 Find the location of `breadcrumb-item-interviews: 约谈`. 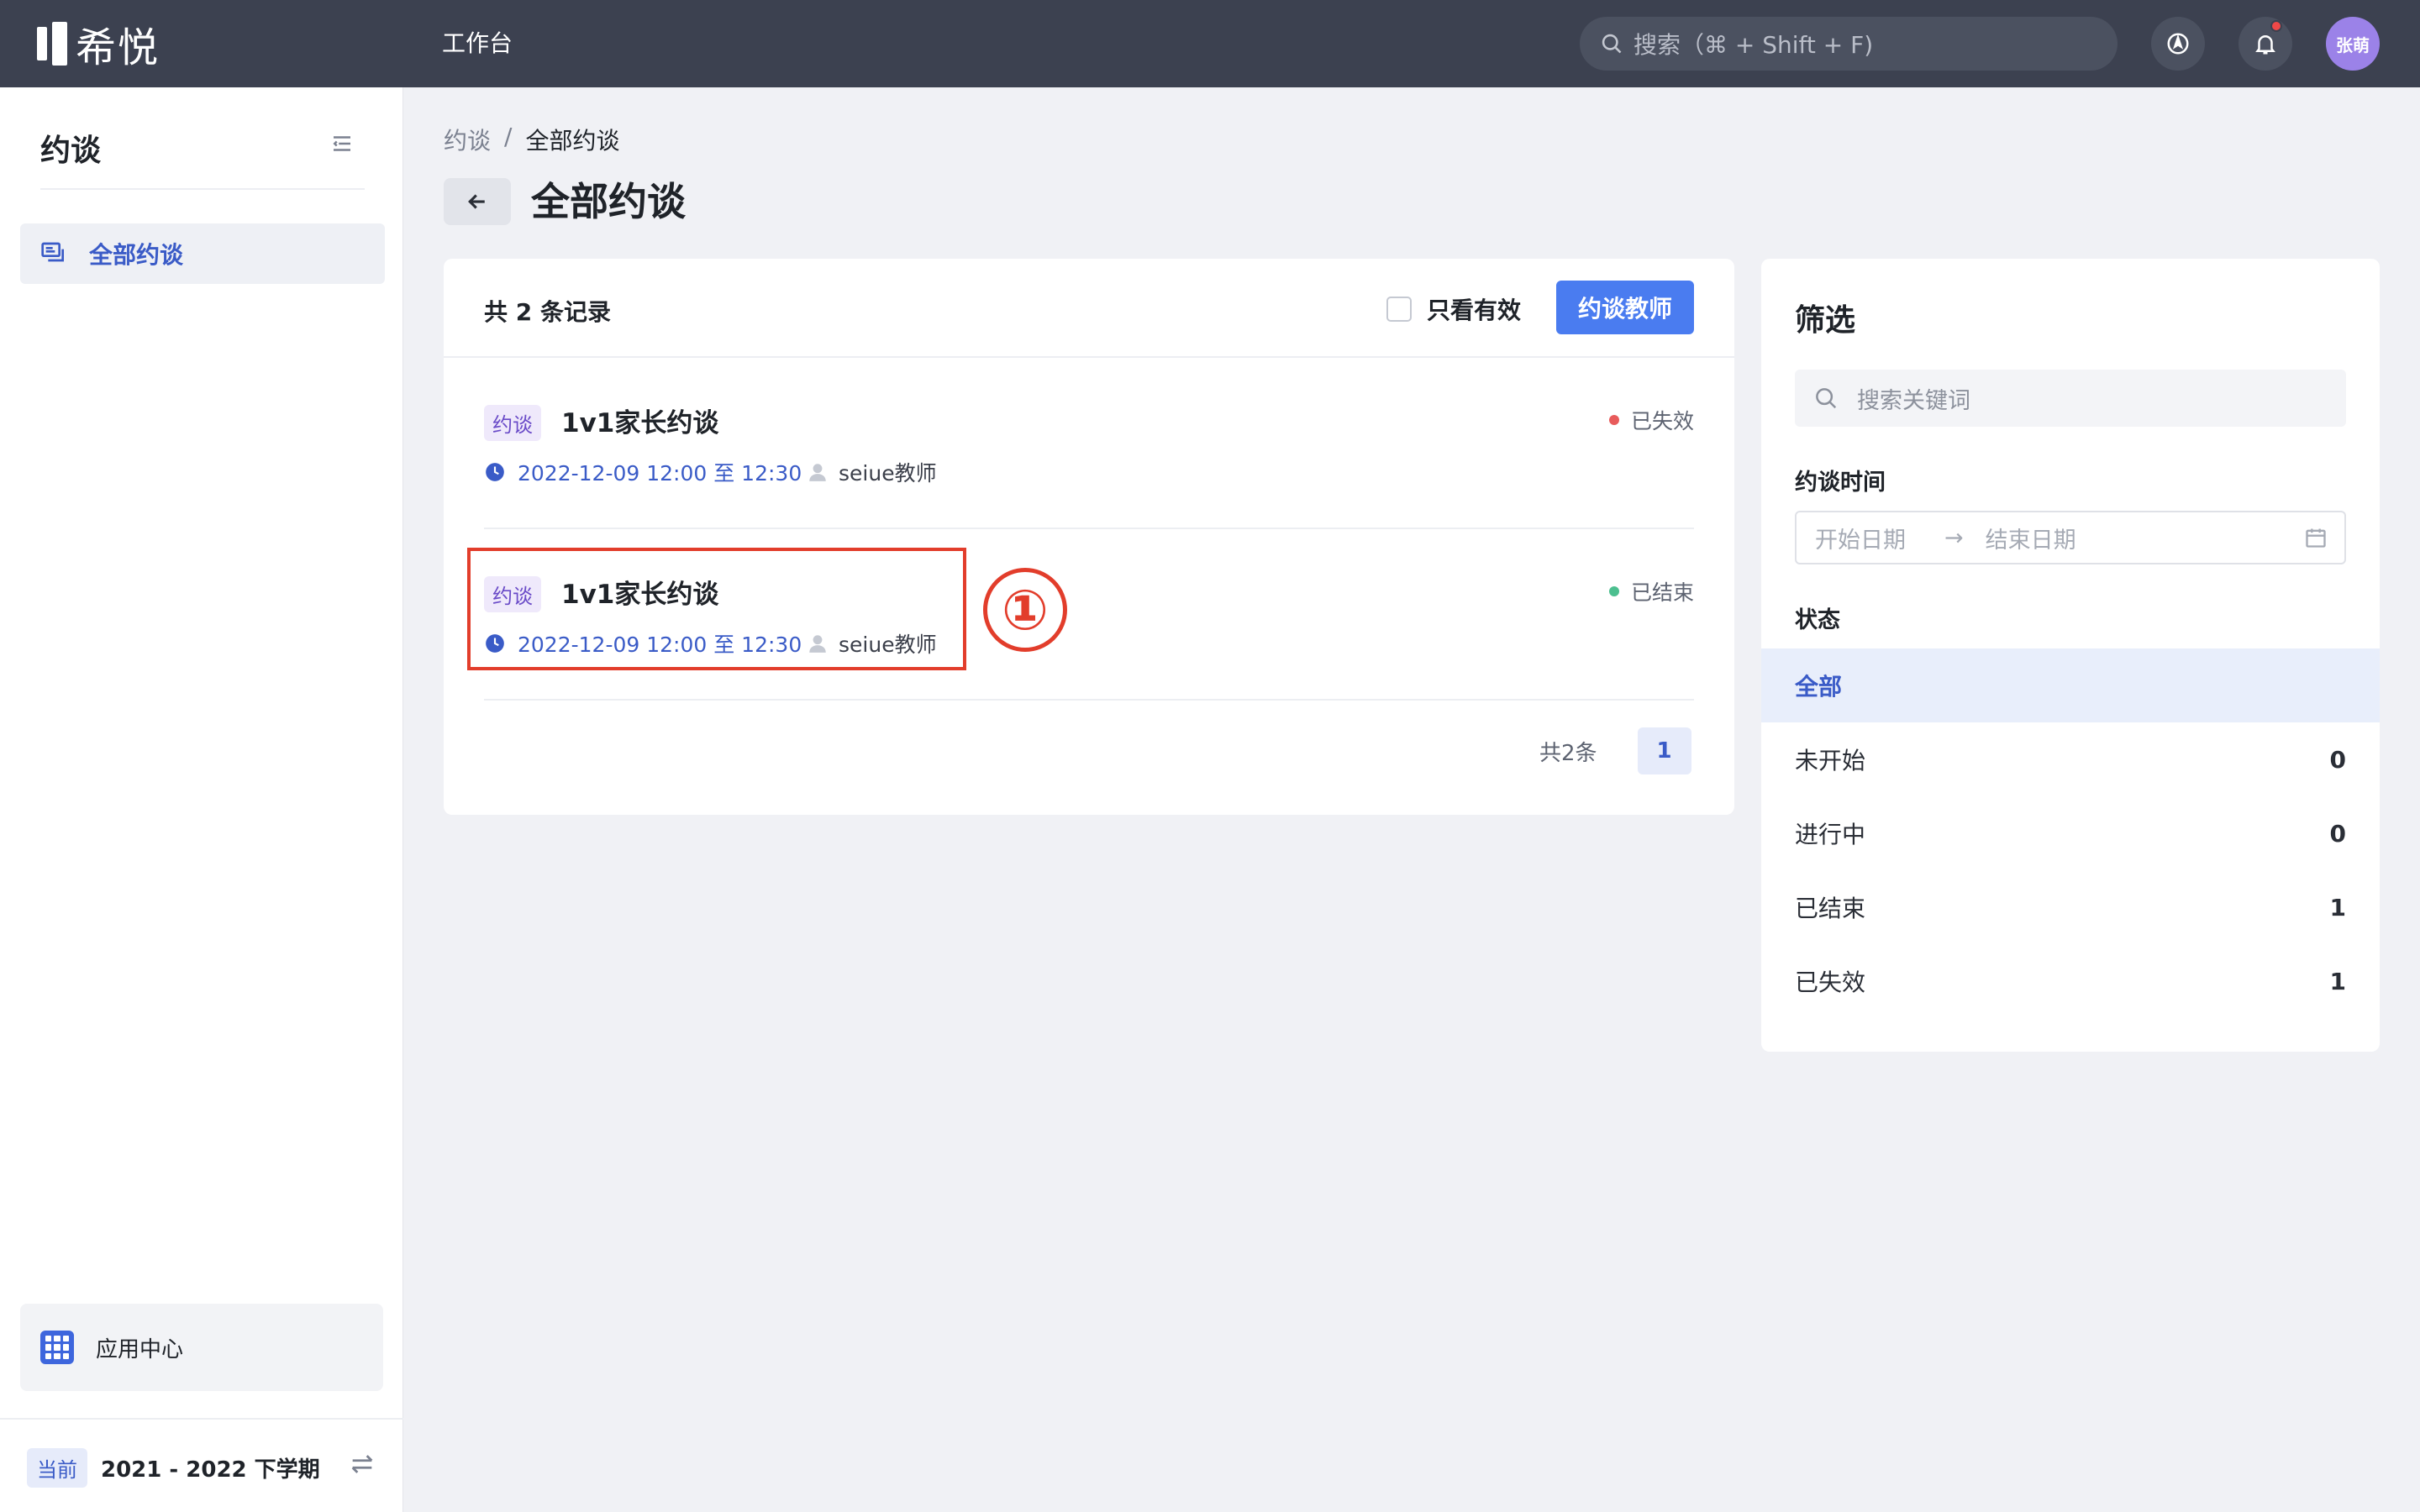

breadcrumb-item-interviews: 约谈 is located at coordinates (467, 139).